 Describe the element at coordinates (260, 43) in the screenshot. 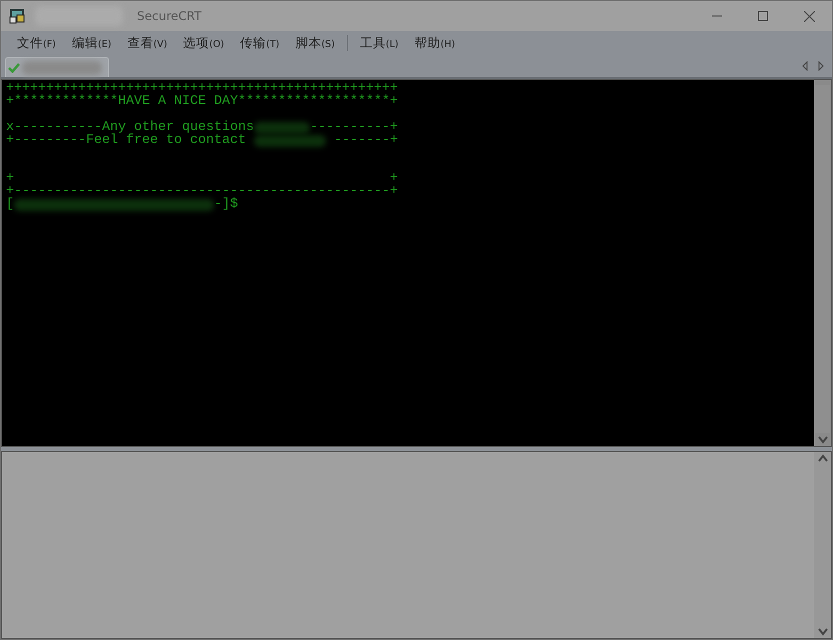

I see `menu-item: 传输(T)` at that location.